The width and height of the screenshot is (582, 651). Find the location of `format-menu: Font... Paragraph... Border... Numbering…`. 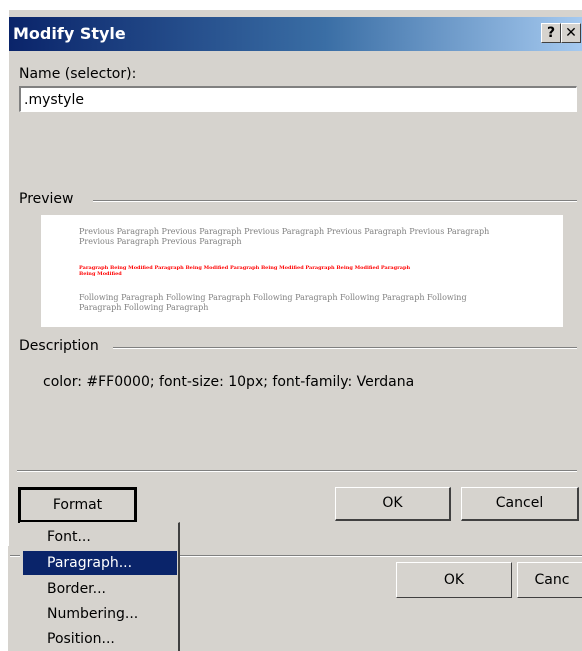

format-menu: Font... Paragraph... Border... Numbering… is located at coordinates (100, 586).